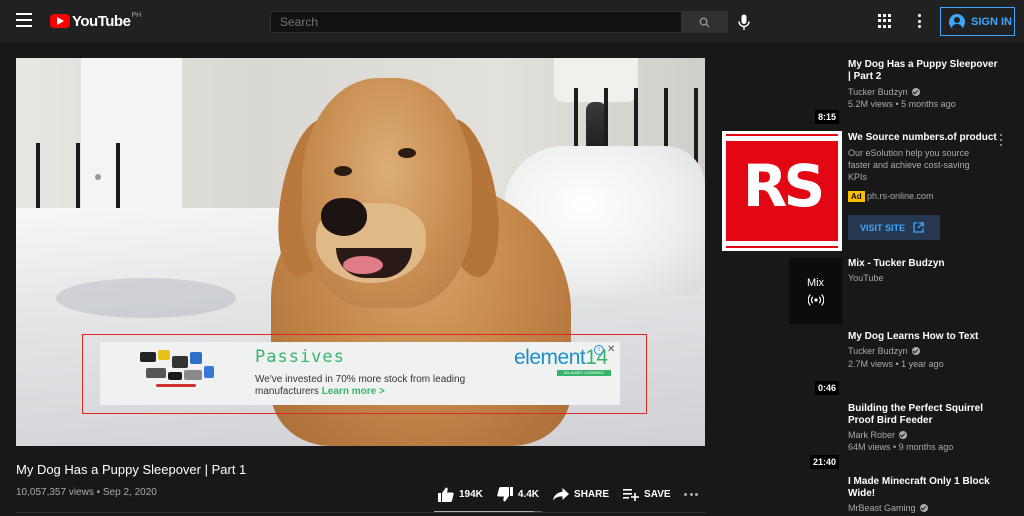 The image size is (1024, 516). Describe the element at coordinates (885, 21) in the screenshot. I see `apps-grid-icon` at that location.